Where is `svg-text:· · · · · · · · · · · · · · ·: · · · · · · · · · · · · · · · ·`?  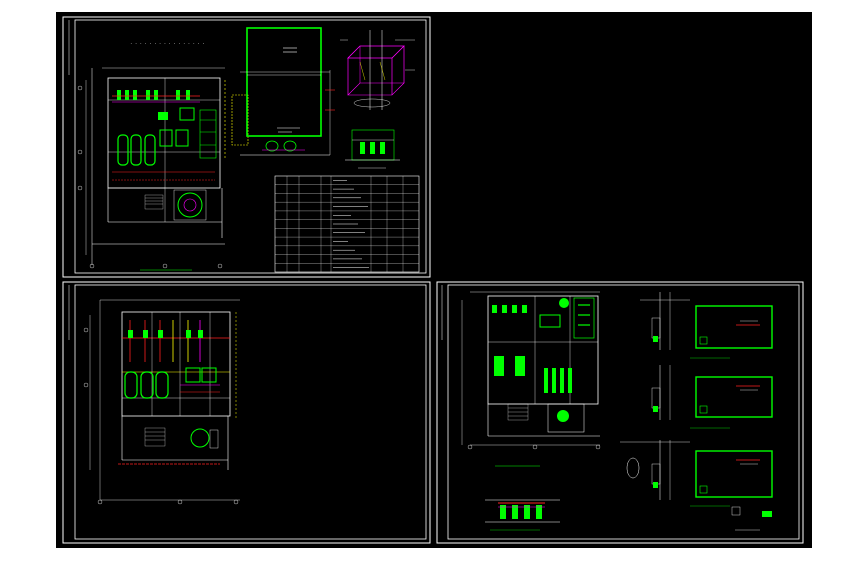 svg-text:· · · · · · · · · · · · · · ·: · · · · · · · · · · · · · · · · is located at coordinates (167, 43).